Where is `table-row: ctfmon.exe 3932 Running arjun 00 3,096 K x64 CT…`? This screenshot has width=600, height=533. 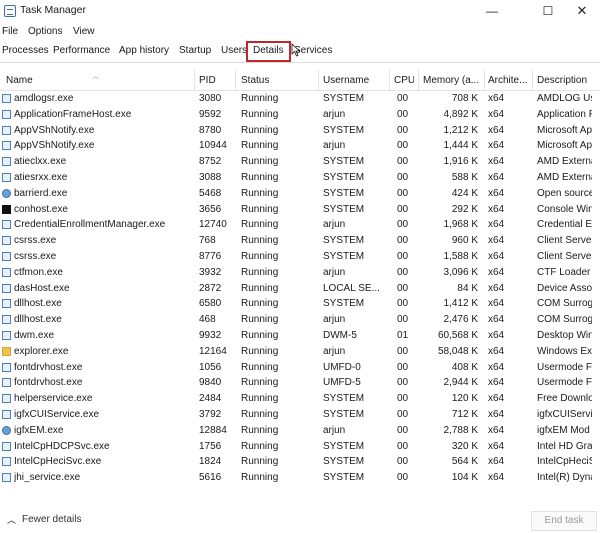 table-row: ctfmon.exe 3932 Running arjun 00 3,096 K x64 CT… is located at coordinates (300, 274).